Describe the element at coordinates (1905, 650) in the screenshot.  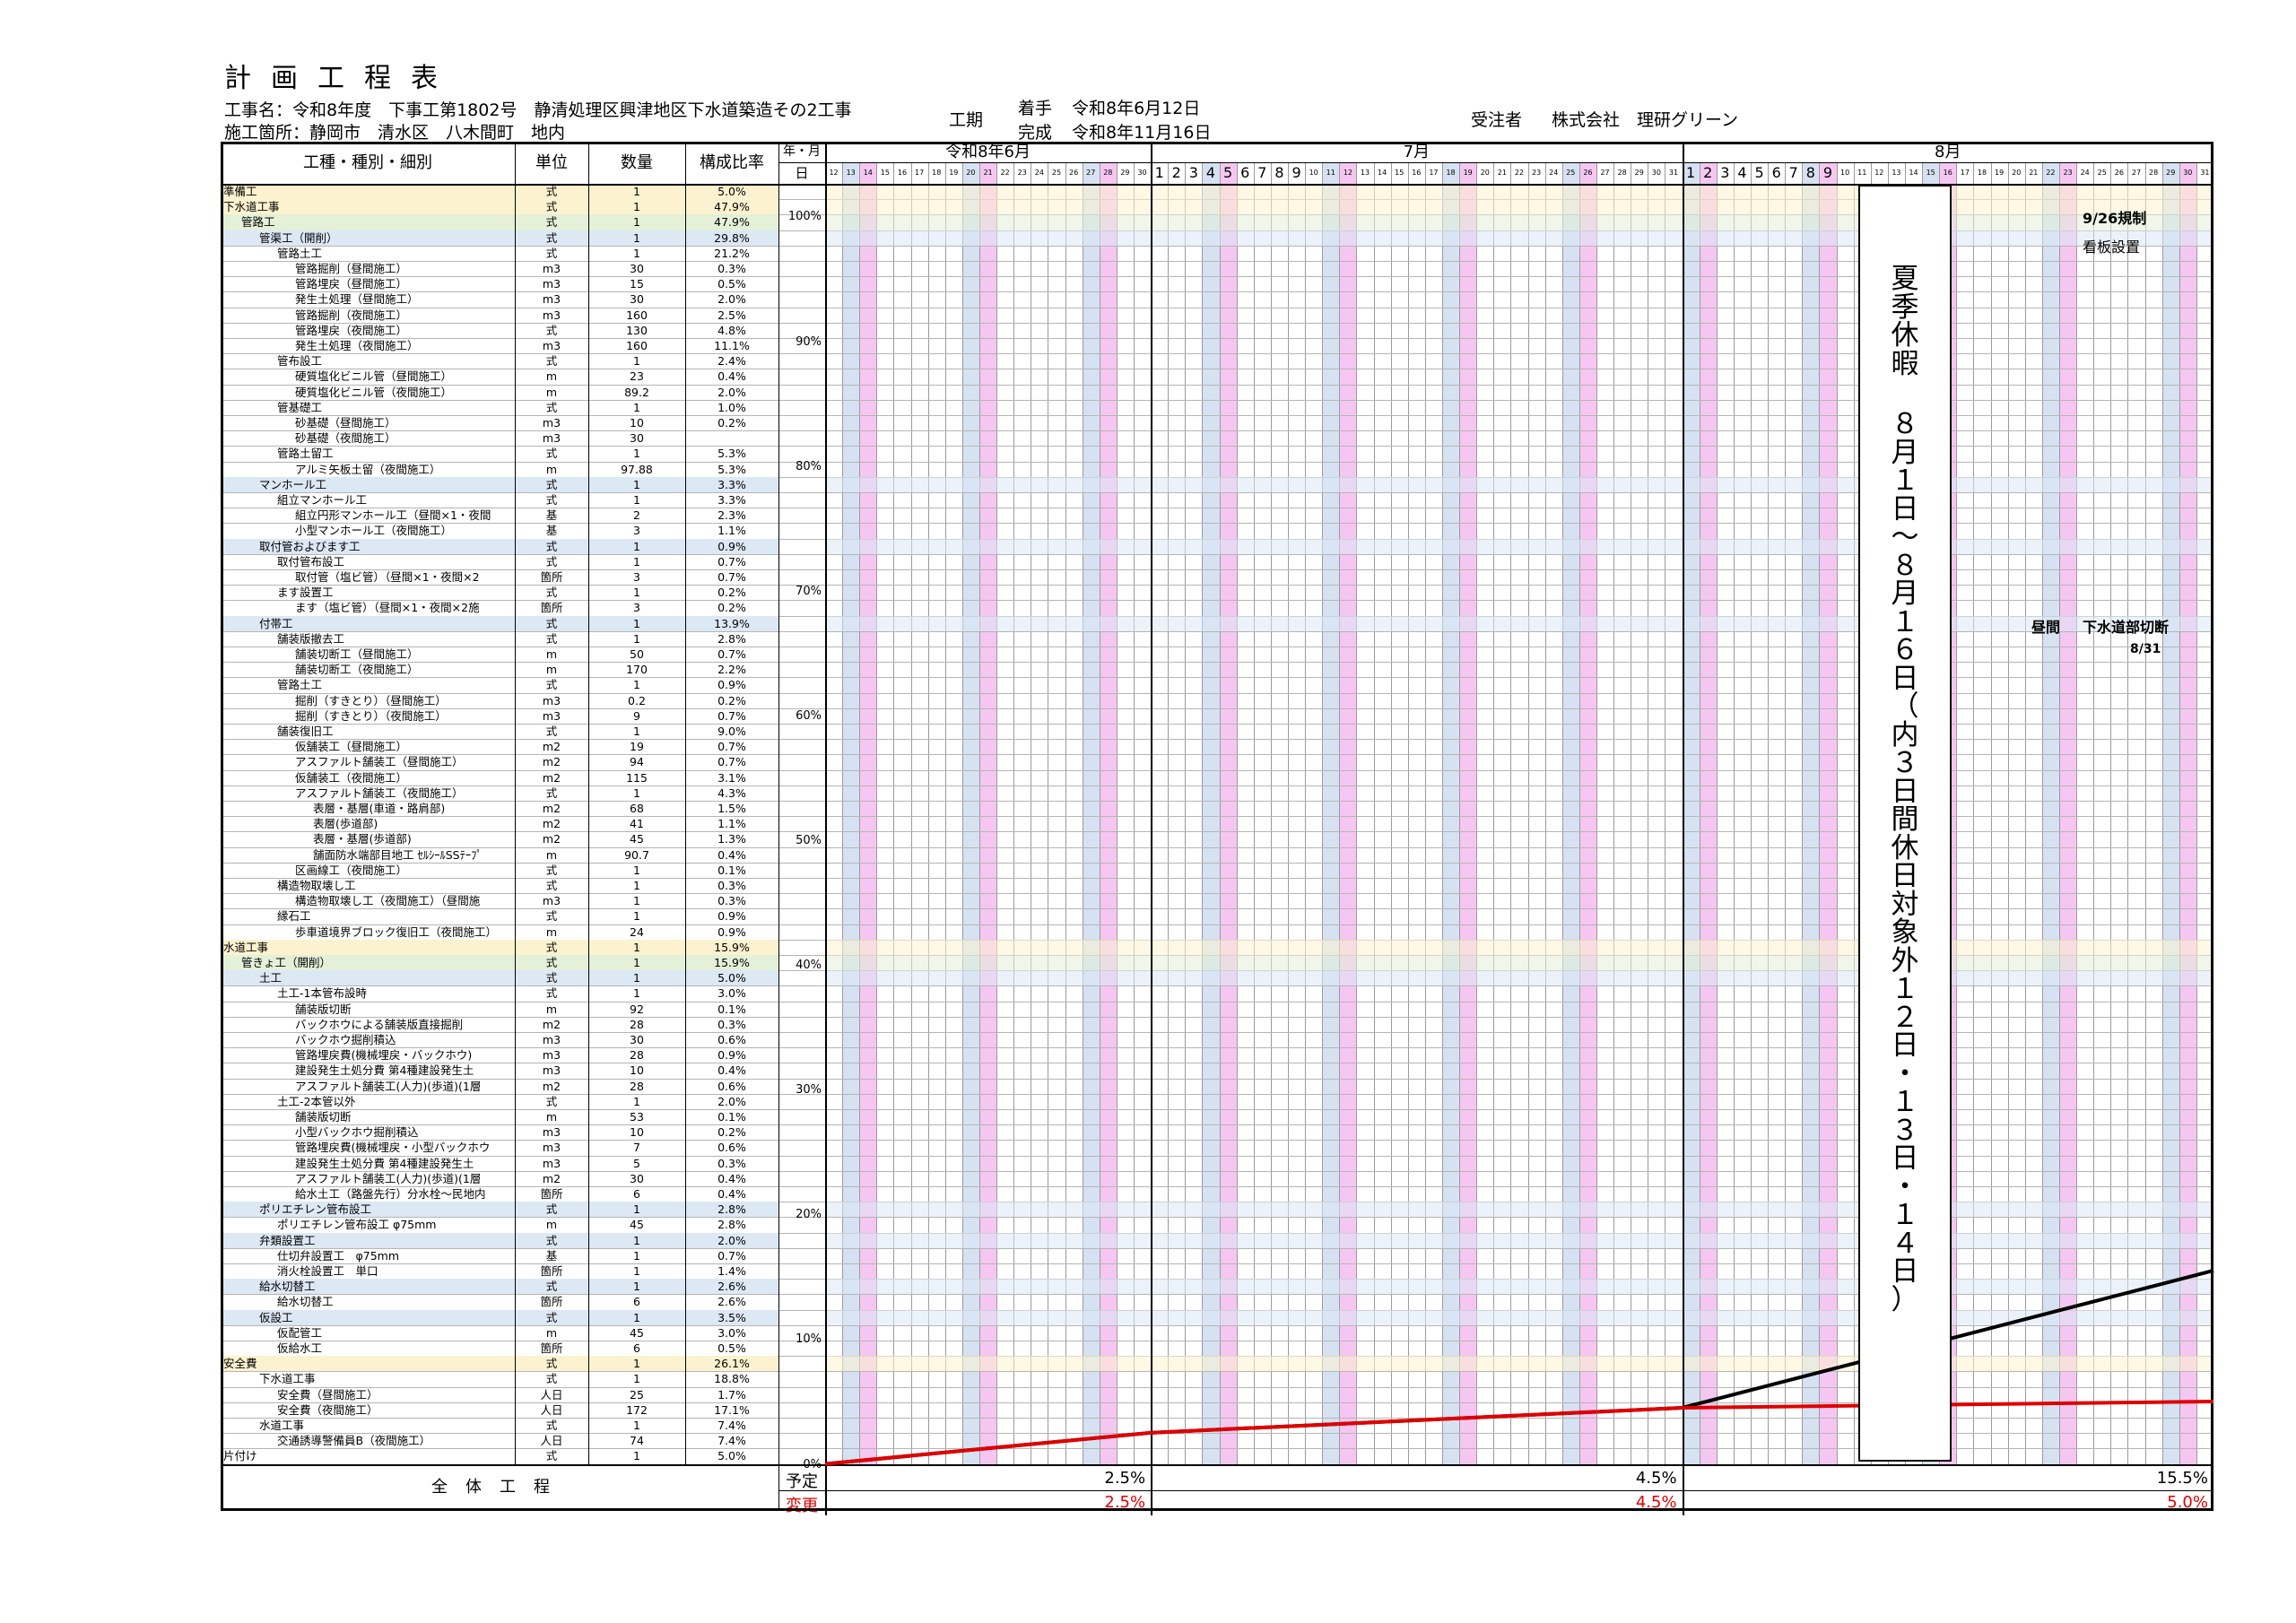
I see `holiday-char: ６` at that location.